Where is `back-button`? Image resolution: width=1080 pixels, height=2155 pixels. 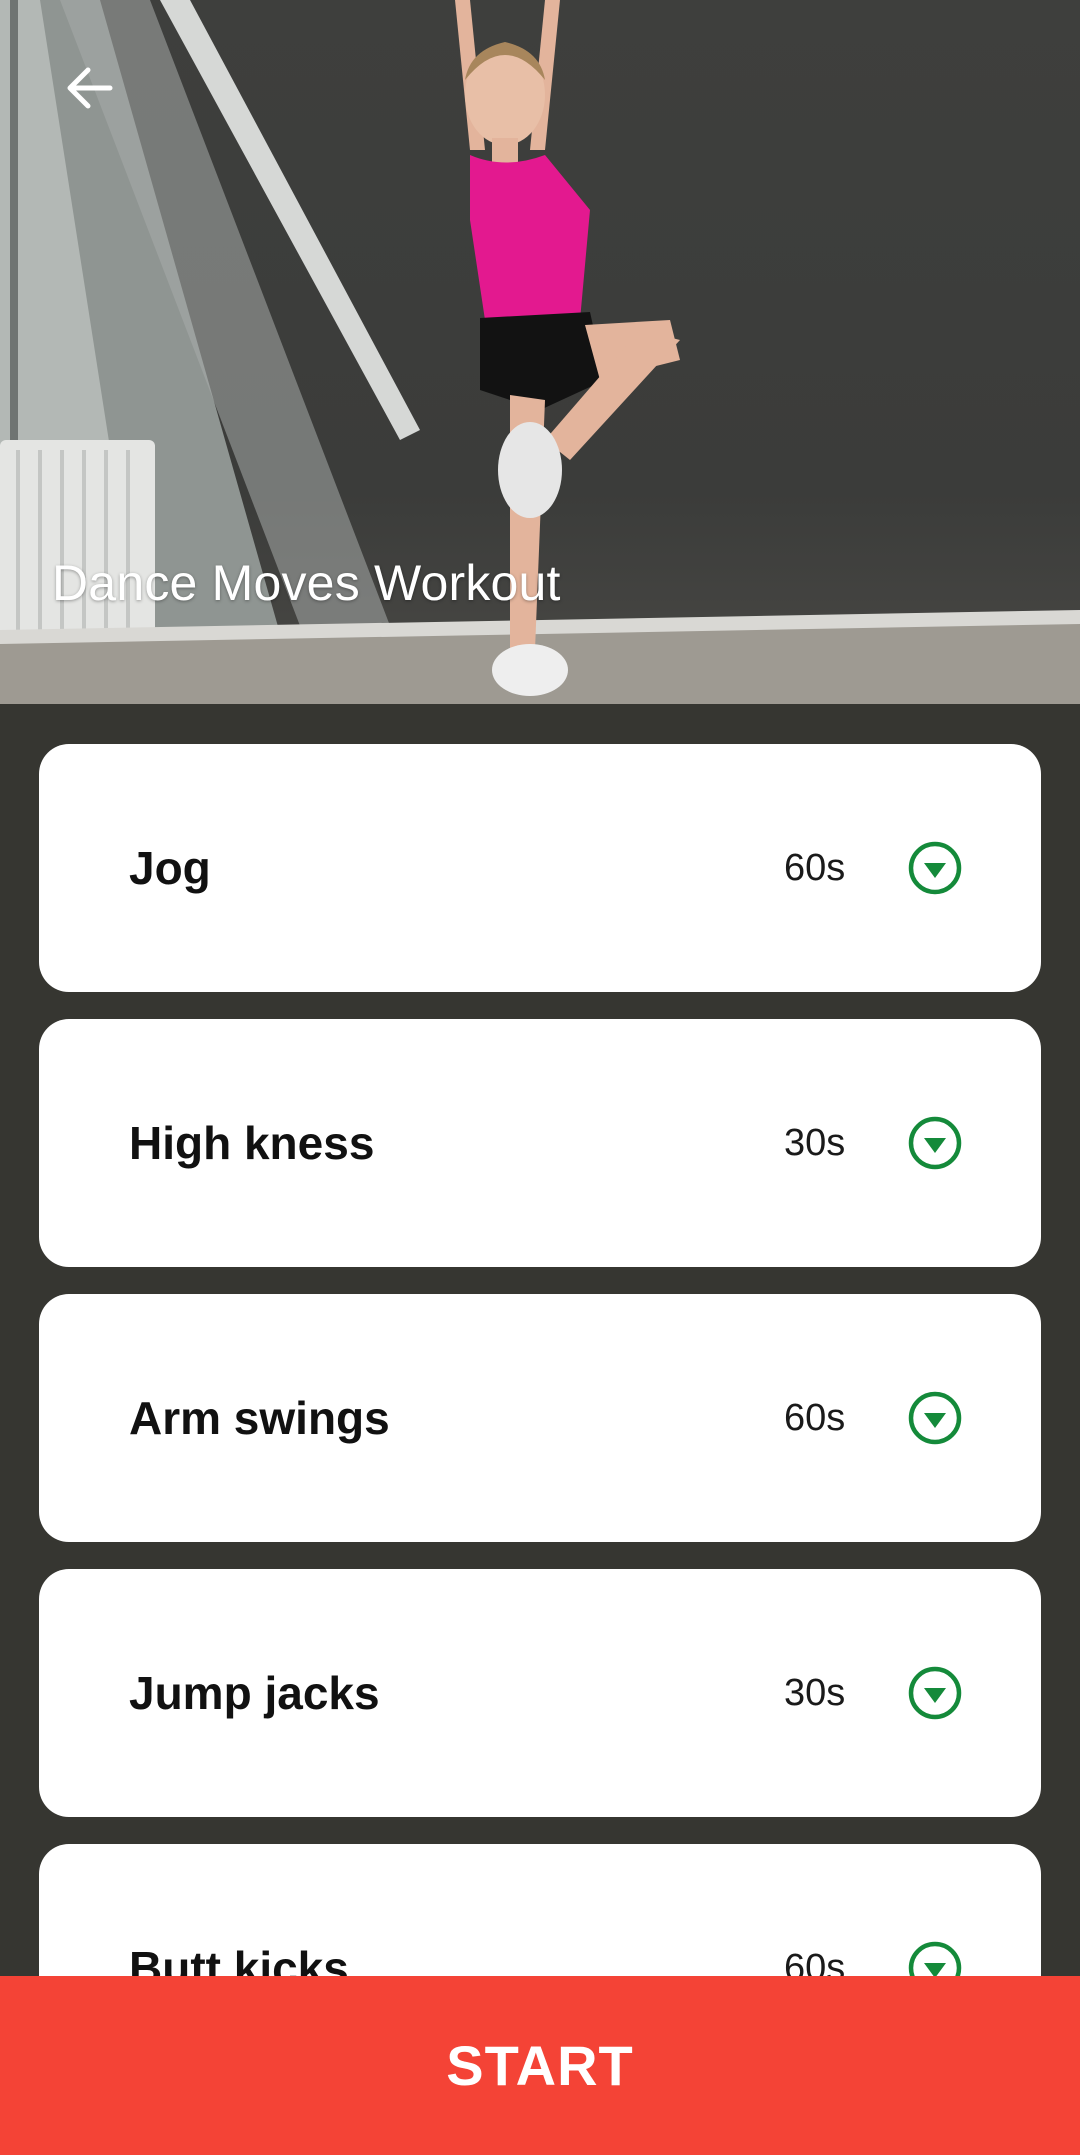 back-button is located at coordinates (90, 88).